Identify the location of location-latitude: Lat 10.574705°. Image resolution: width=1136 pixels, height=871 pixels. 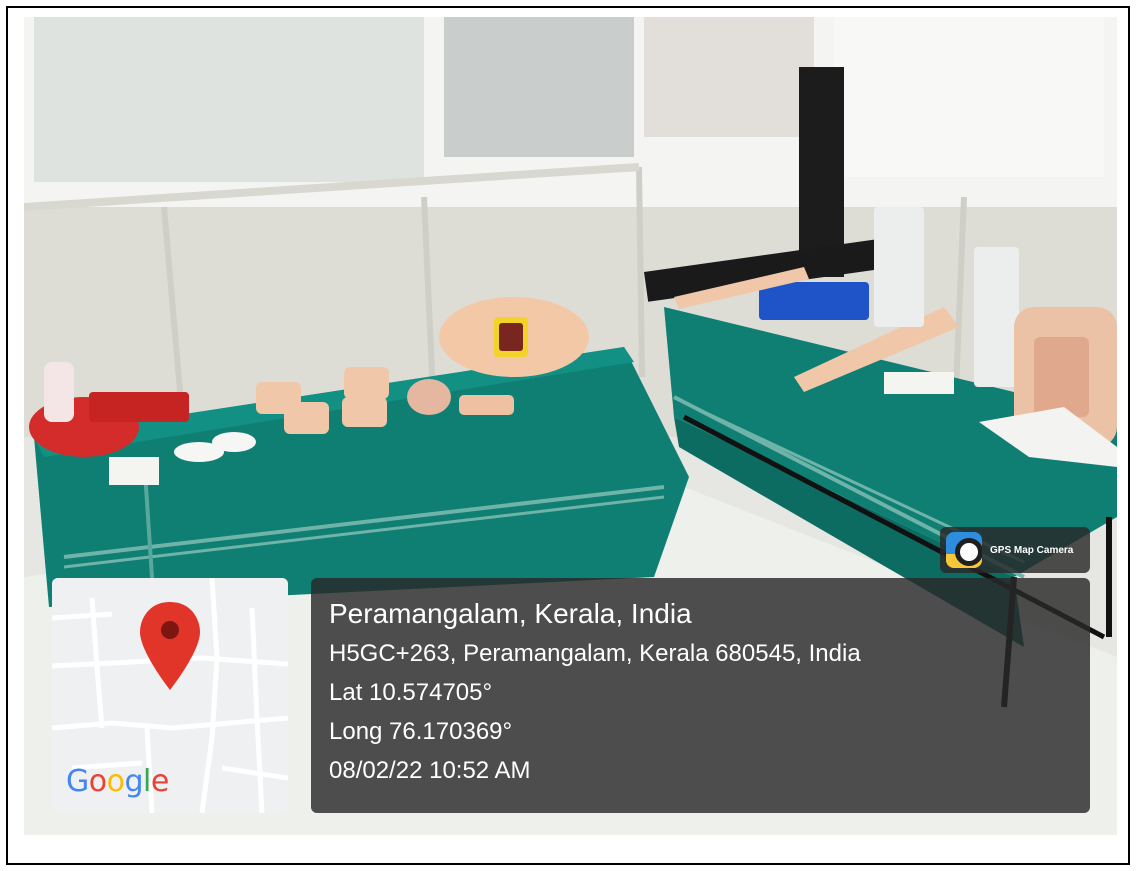
(411, 692).